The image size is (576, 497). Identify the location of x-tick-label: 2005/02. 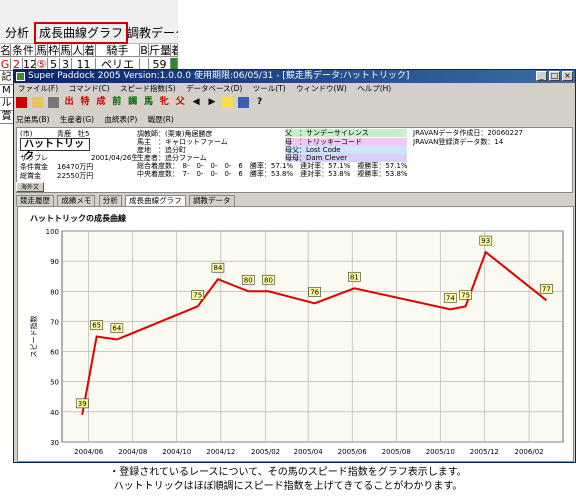
(265, 452).